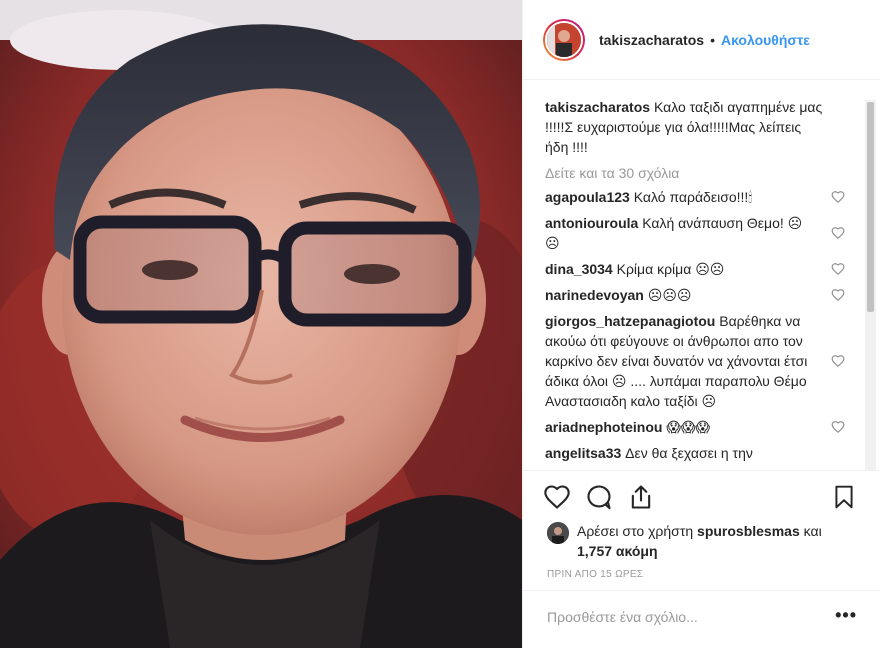  What do you see at coordinates (846, 615) in the screenshot?
I see `more-options-icon: •••` at bounding box center [846, 615].